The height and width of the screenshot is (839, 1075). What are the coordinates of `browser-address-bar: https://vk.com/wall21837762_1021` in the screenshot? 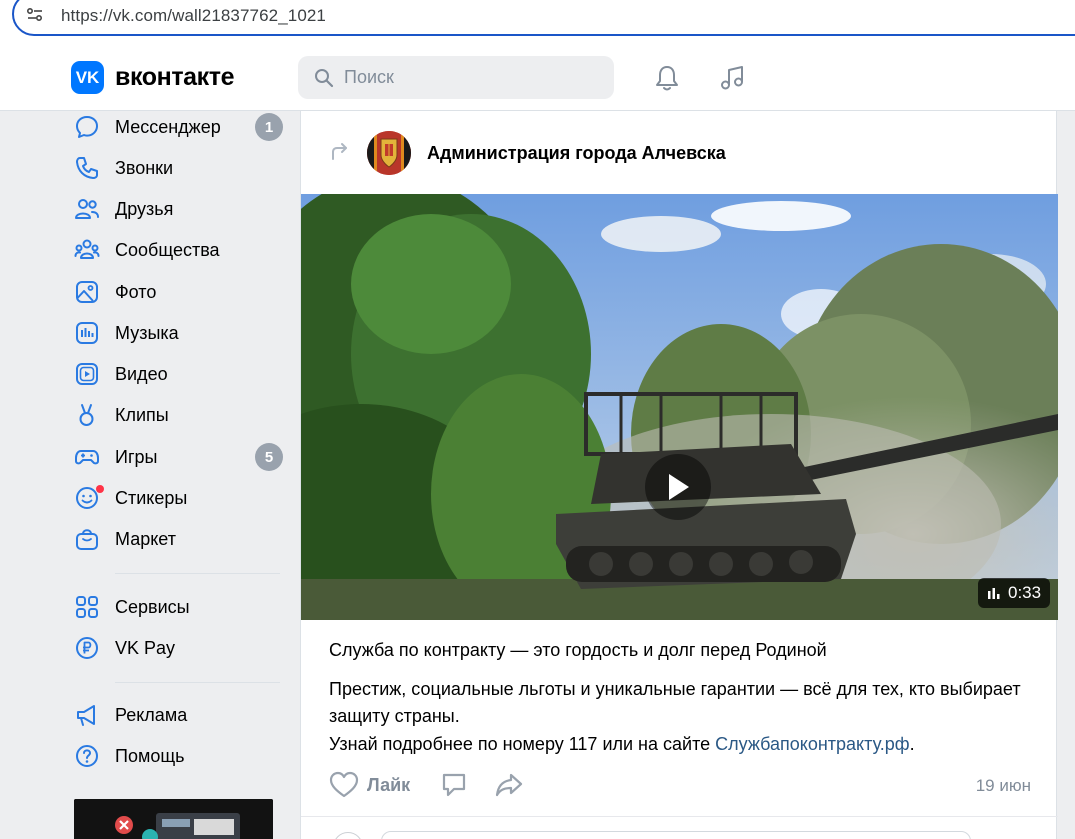 It's located at (537, 22).